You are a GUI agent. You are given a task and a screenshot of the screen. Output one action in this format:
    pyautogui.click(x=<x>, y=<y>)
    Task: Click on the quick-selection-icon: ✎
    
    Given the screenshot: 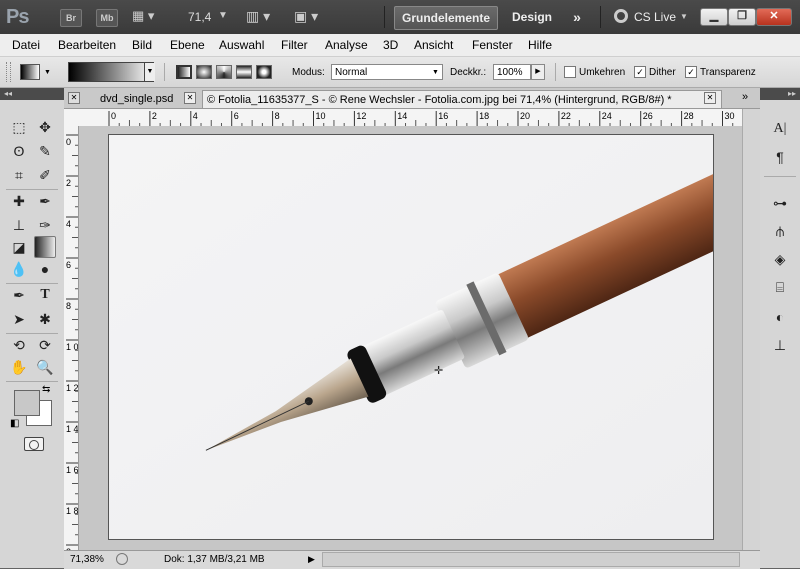 What is the action you would take?
    pyautogui.click(x=45, y=151)
    